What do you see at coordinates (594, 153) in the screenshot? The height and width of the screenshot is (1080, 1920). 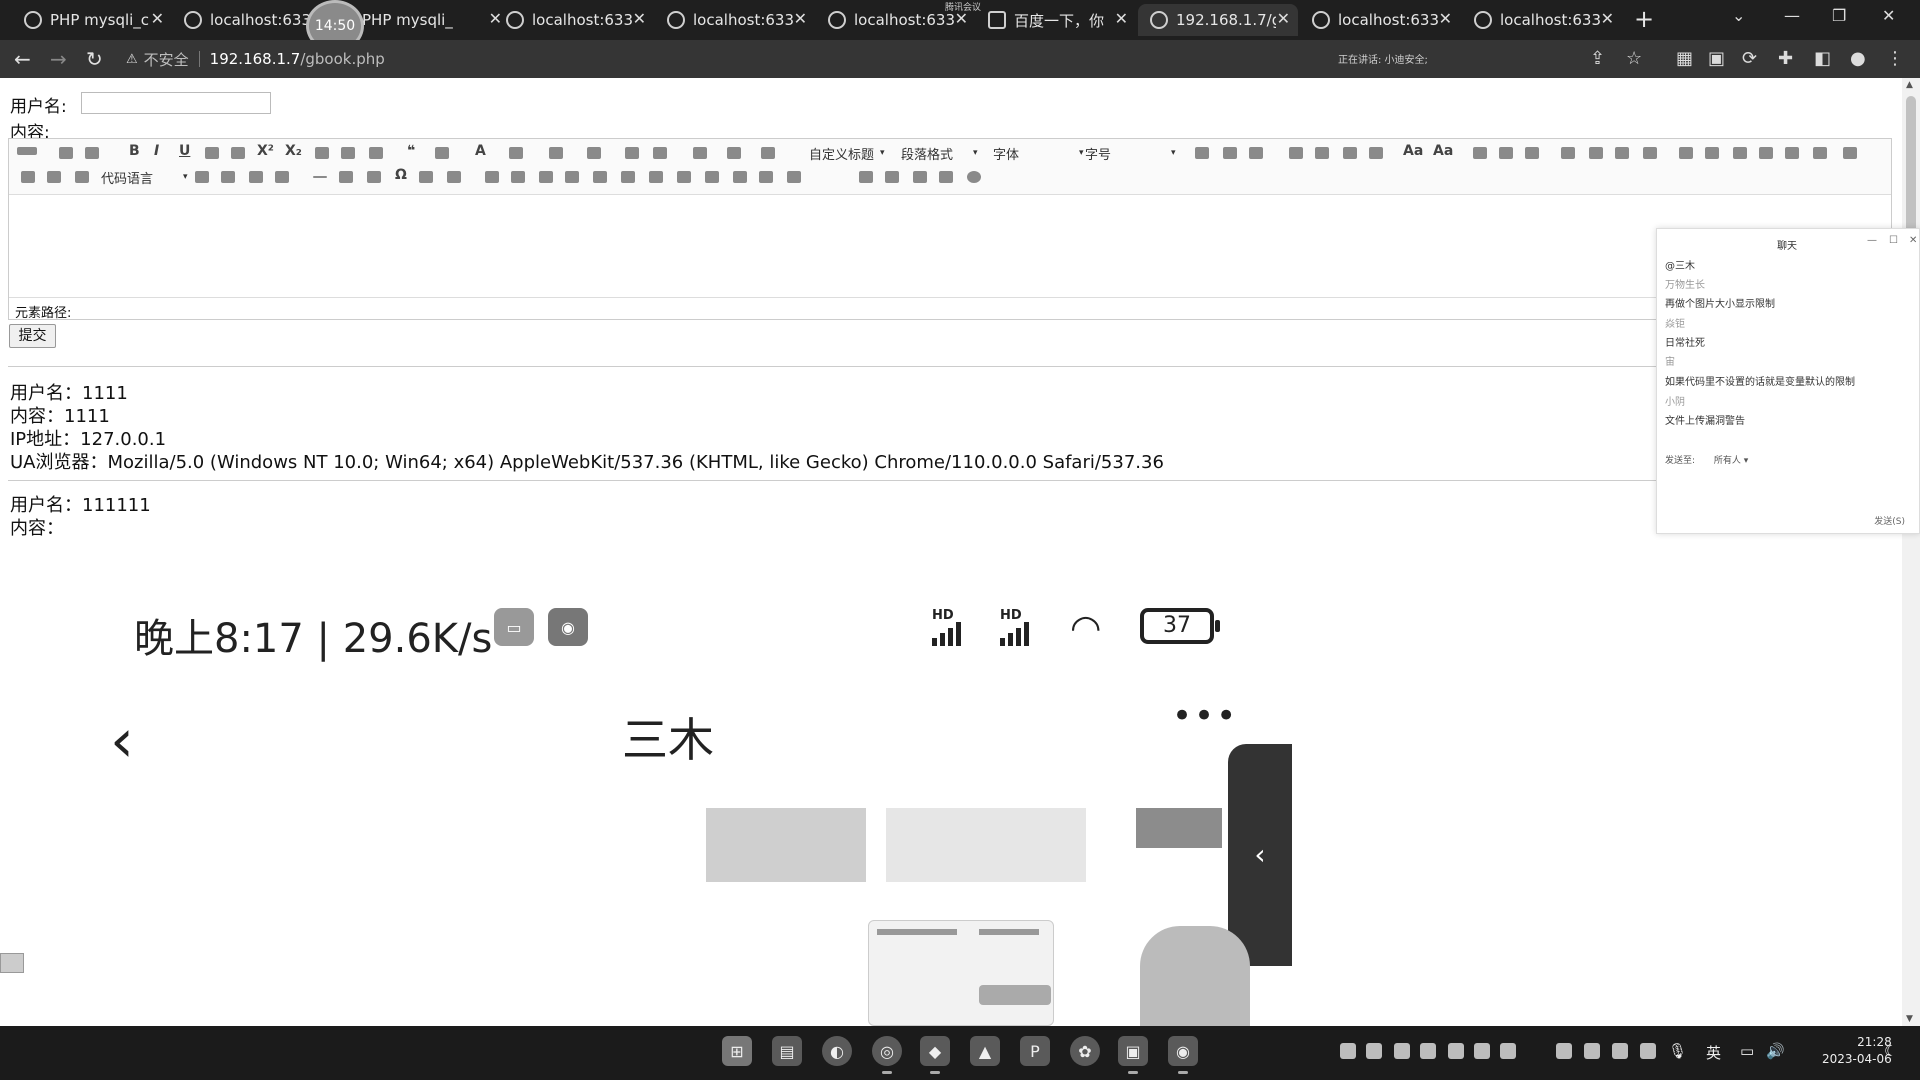 I see `unordered-list-icon` at bounding box center [594, 153].